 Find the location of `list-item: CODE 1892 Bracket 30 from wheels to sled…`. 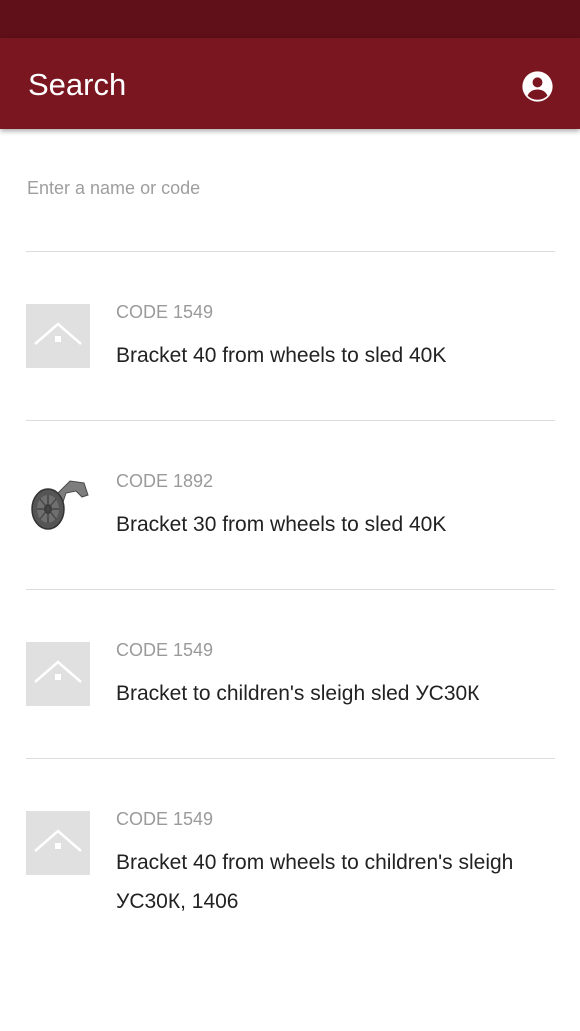

list-item: CODE 1892 Bracket 30 from wheels to sled… is located at coordinates (290, 547).